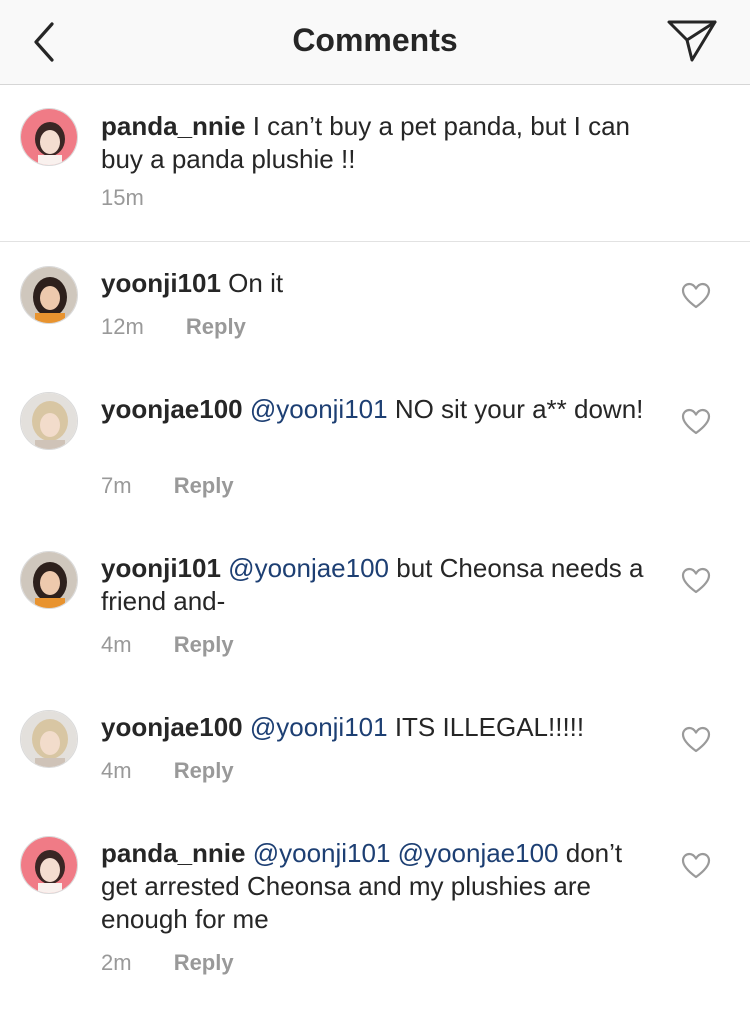 This screenshot has width=750, height=1016. What do you see at coordinates (116, 962) in the screenshot?
I see `timestamp: 2m` at bounding box center [116, 962].